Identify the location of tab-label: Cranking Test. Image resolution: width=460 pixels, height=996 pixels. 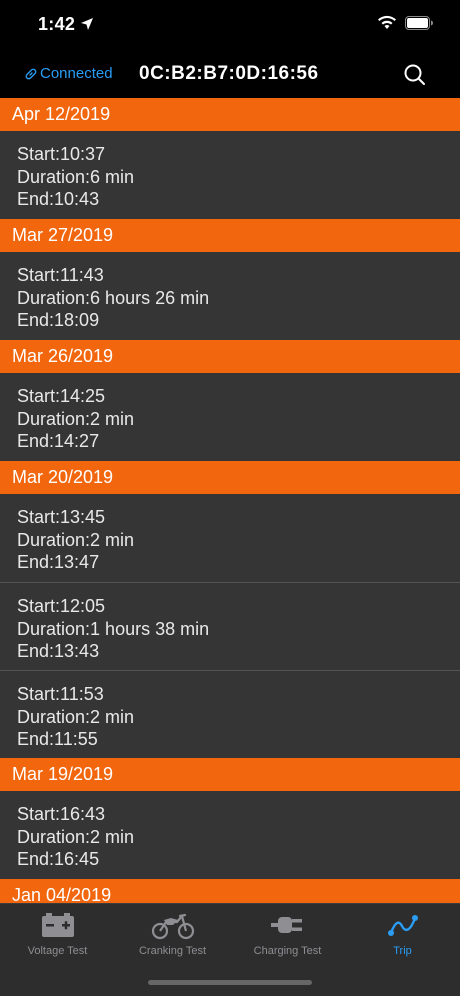
(172, 951).